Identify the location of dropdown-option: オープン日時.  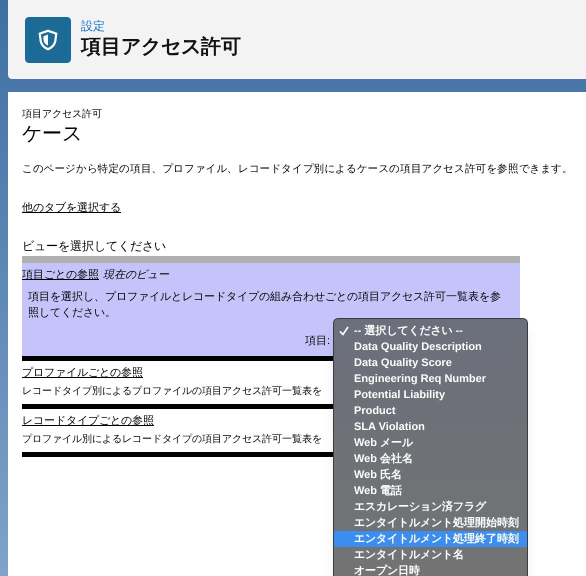
(430, 569).